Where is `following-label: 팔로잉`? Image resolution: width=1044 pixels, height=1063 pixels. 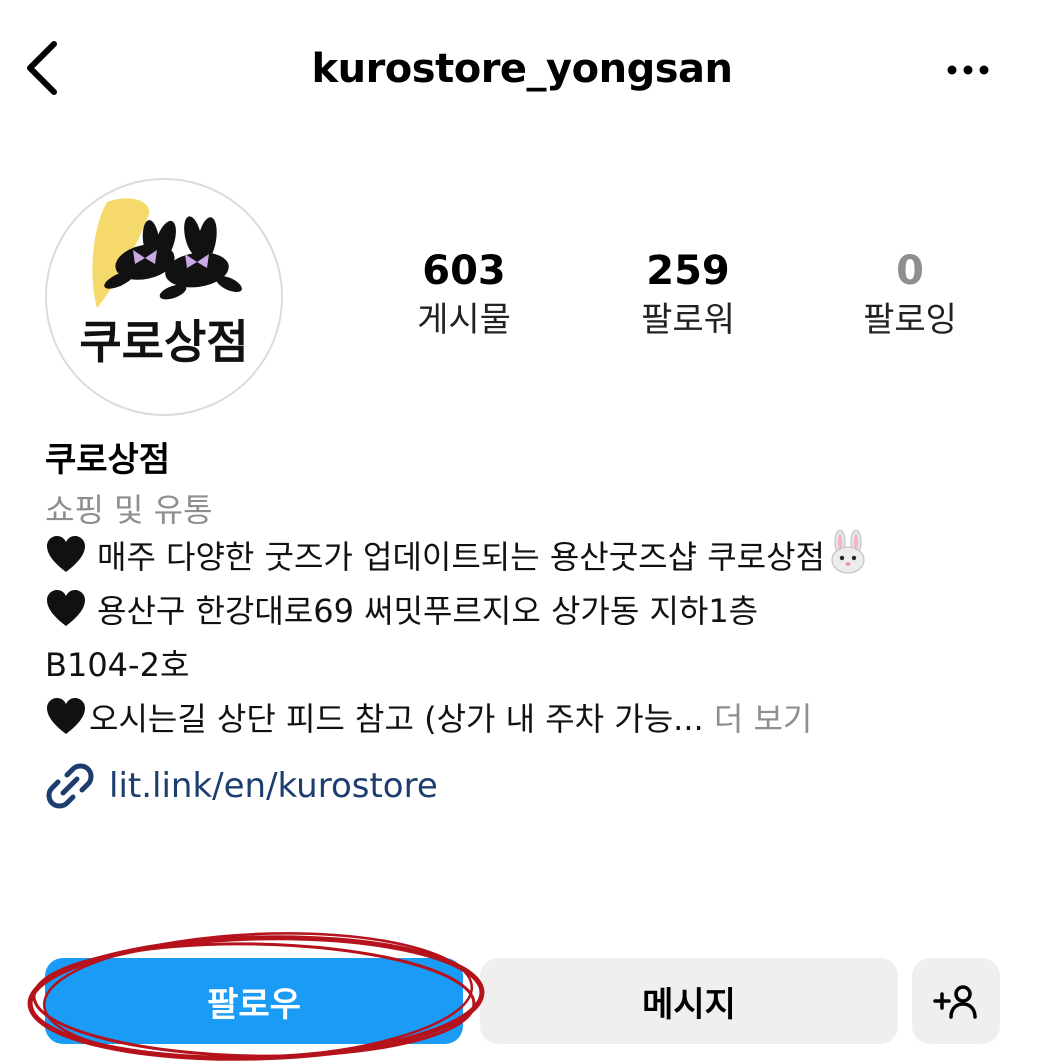
following-label: 팔로잉 is located at coordinates (910, 320).